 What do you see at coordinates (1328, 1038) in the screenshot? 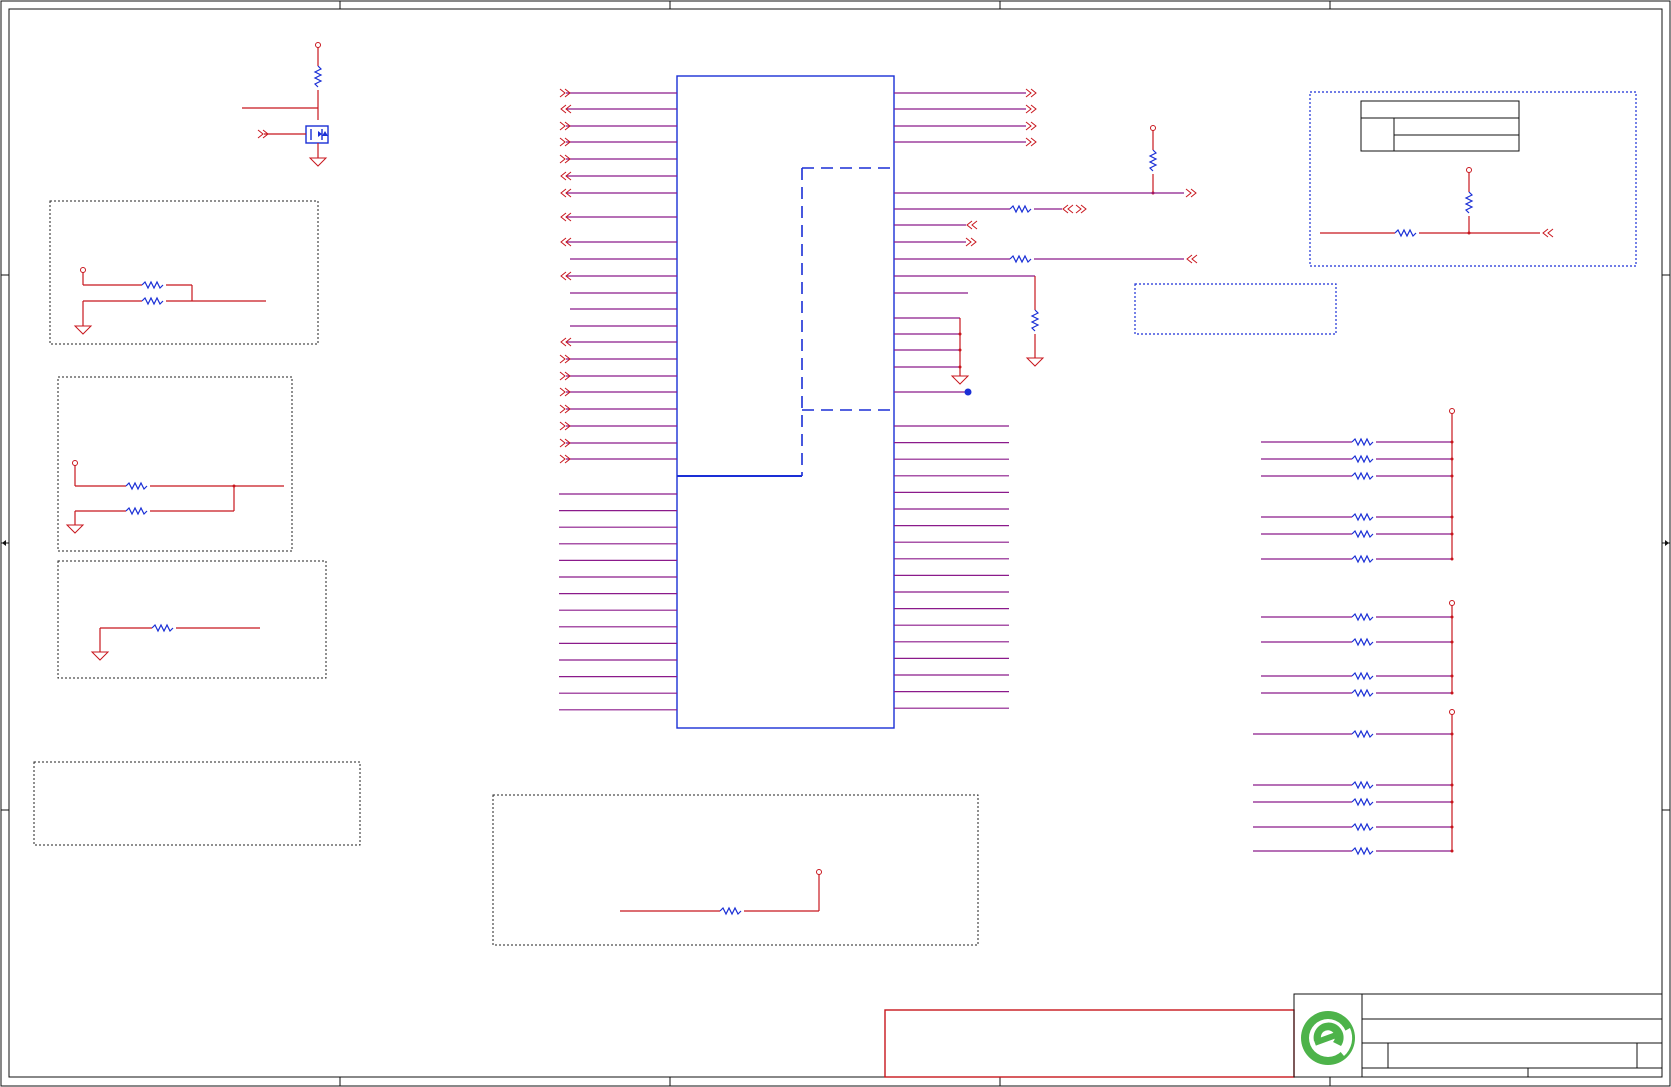
I see `e-logo-icon` at bounding box center [1328, 1038].